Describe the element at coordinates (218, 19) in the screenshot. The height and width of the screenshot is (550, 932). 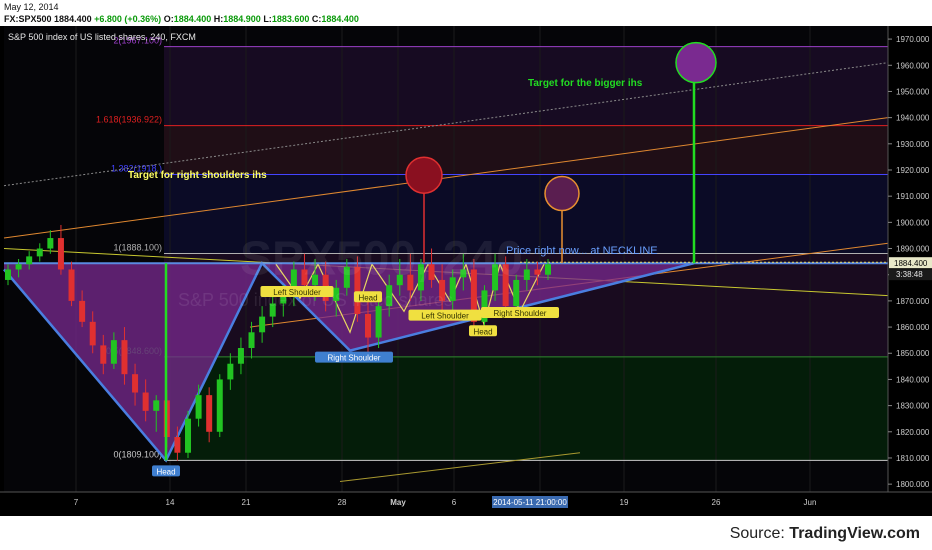
I see `high-label: H:` at that location.